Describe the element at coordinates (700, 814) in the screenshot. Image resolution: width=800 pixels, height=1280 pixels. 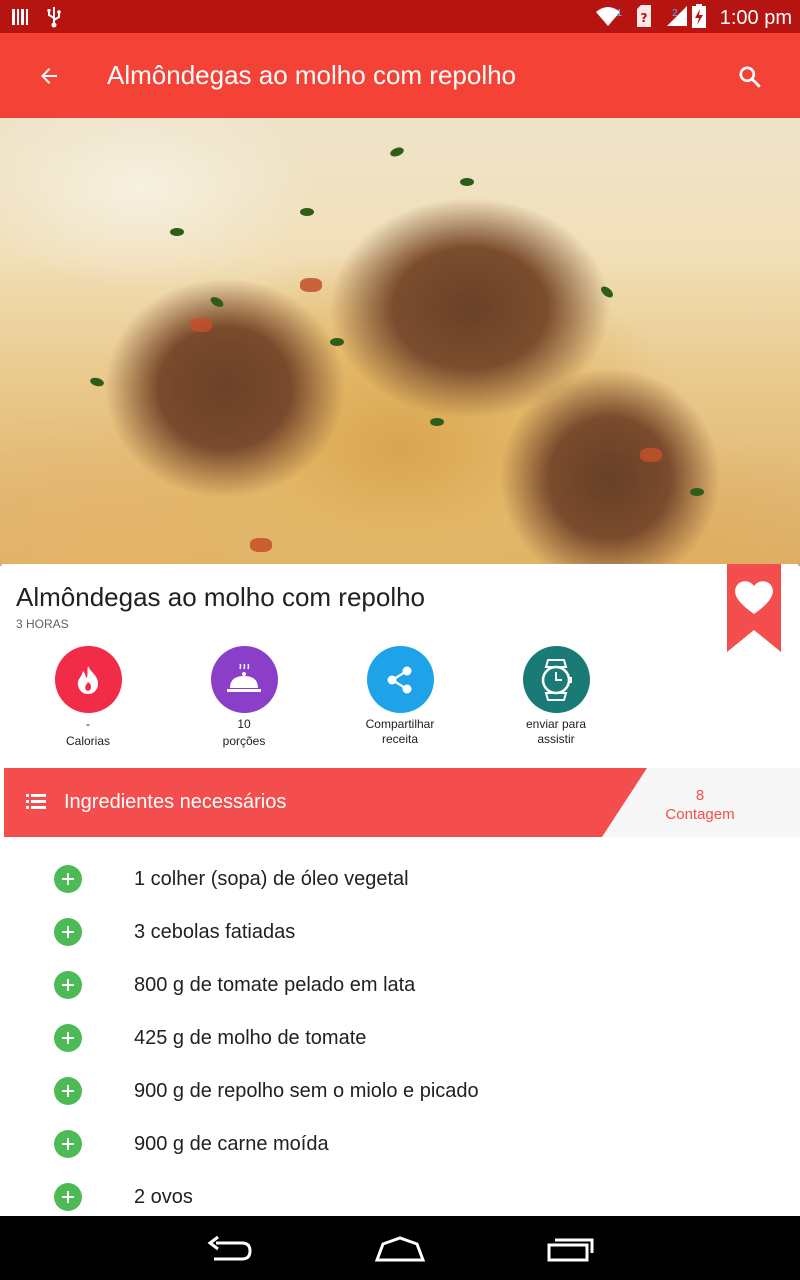
I see `ingredients-count-label: Contagem` at that location.